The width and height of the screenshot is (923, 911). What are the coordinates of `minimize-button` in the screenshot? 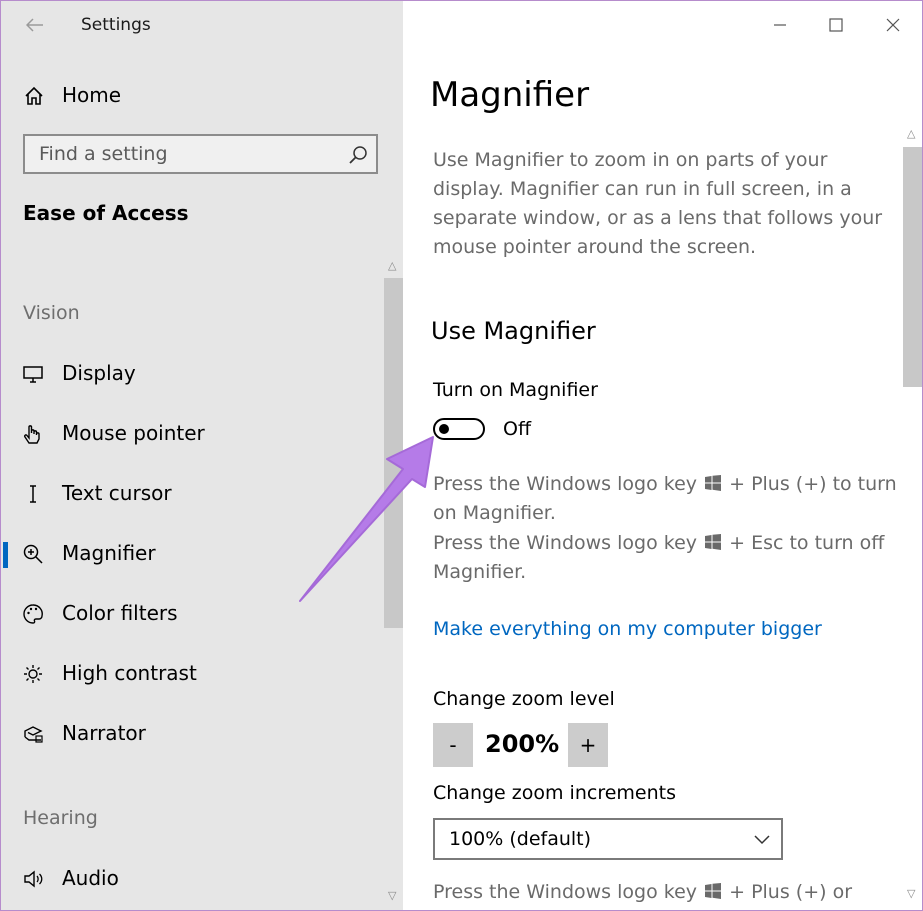 It's located at (780, 25).